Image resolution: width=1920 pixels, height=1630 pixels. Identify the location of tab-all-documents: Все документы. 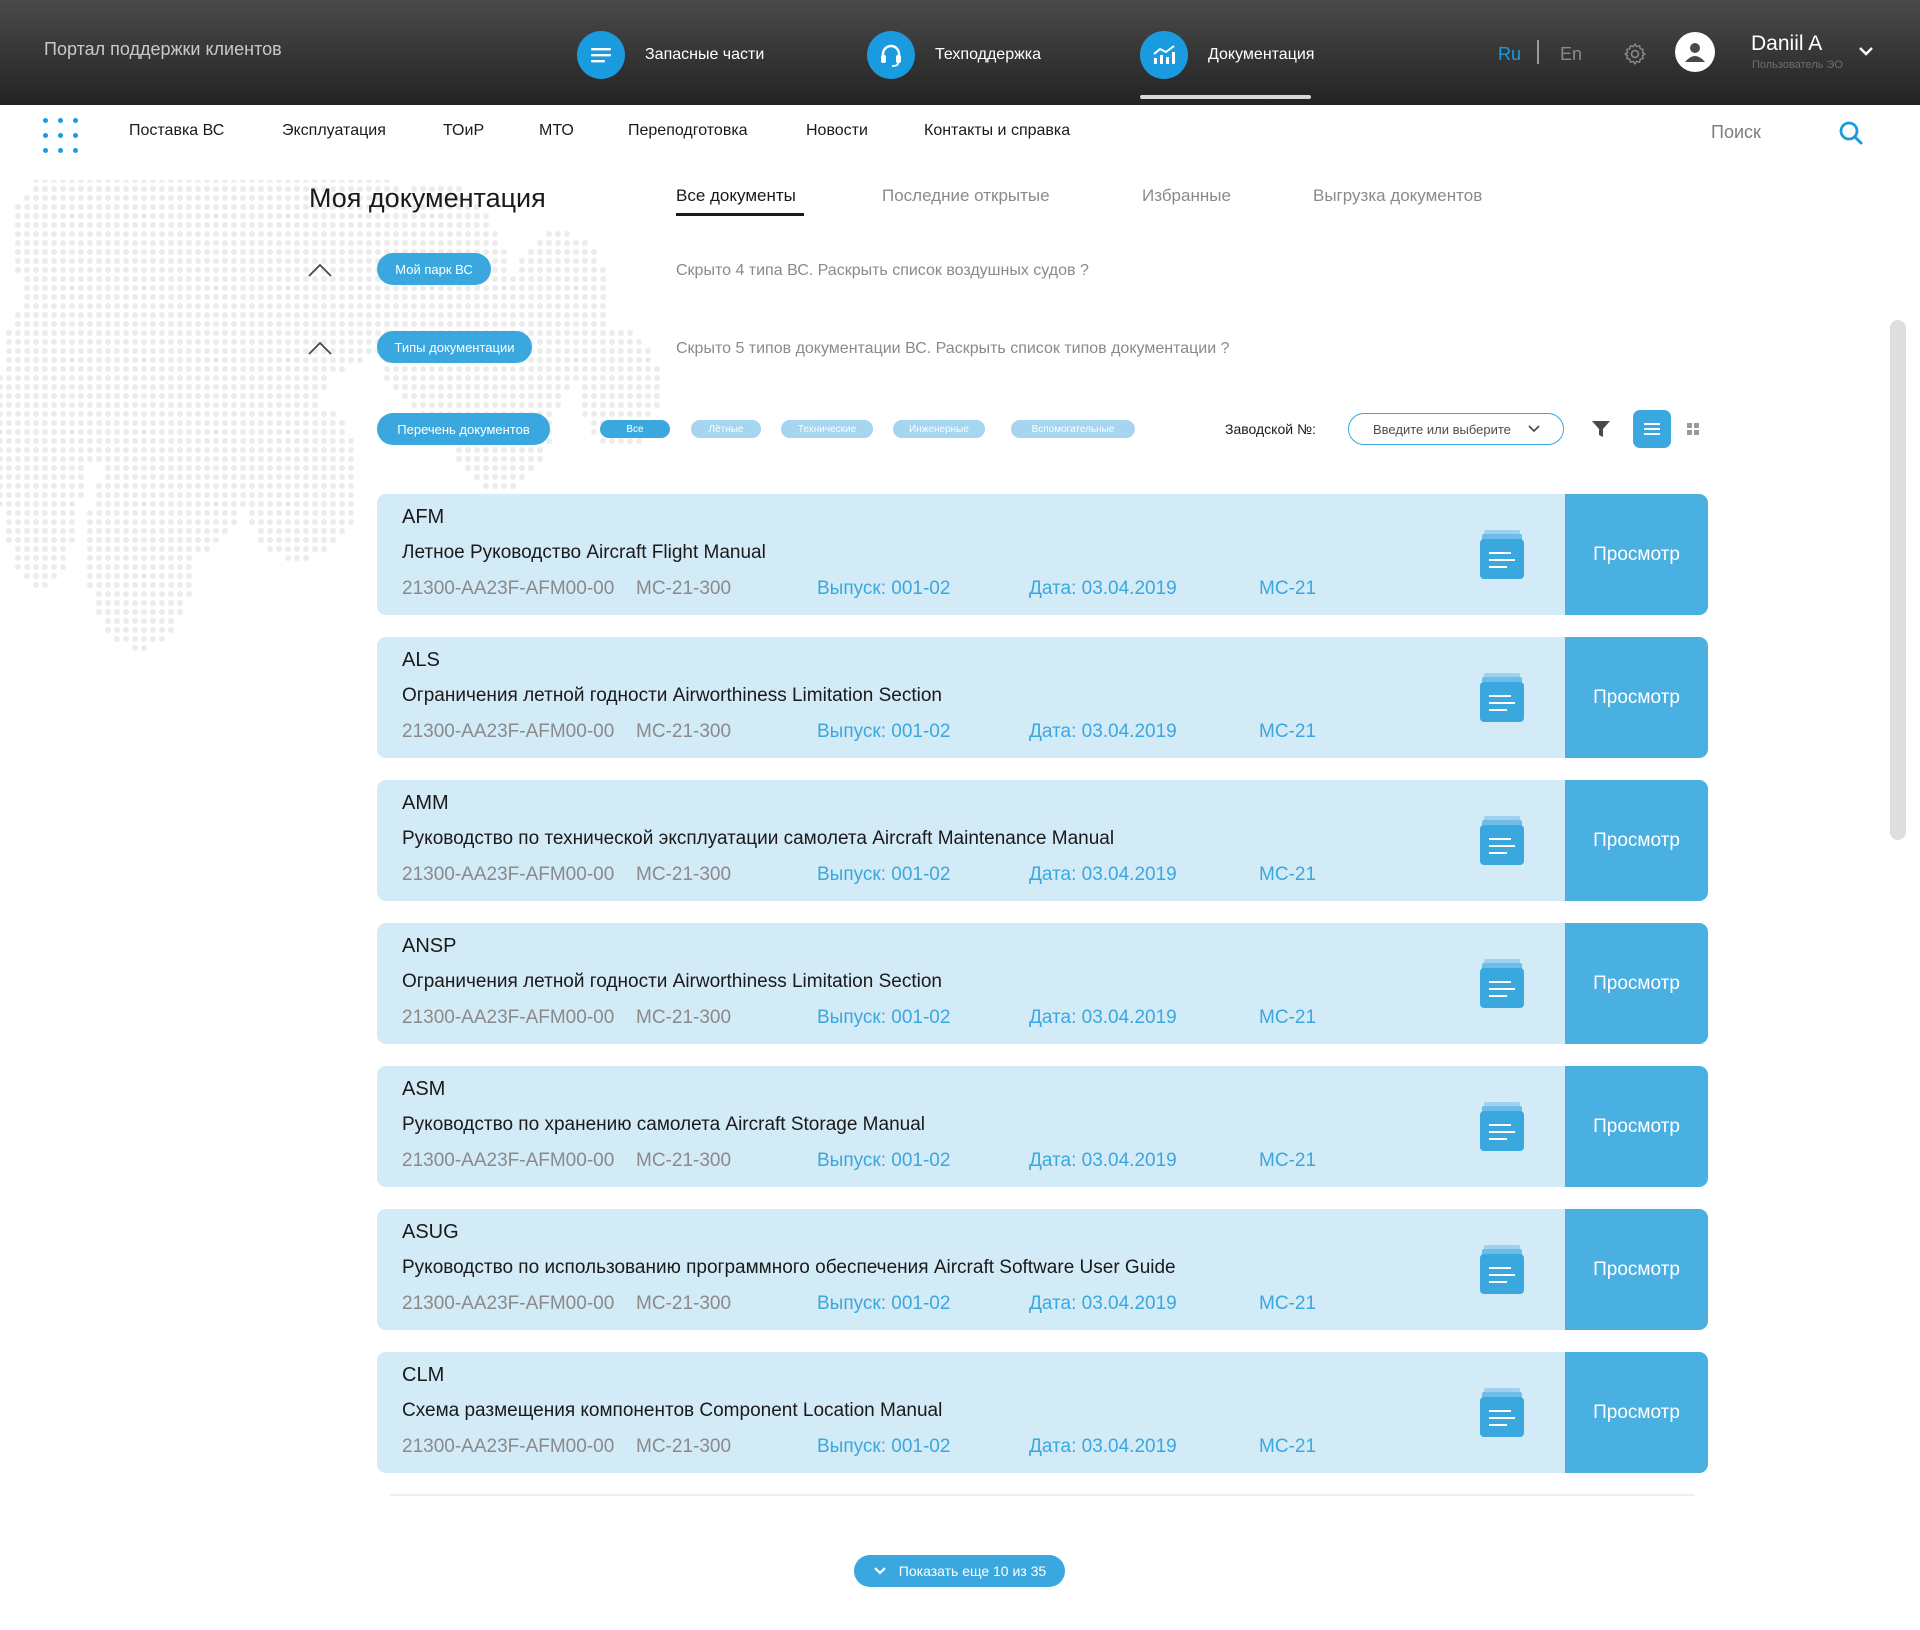
(736, 196).